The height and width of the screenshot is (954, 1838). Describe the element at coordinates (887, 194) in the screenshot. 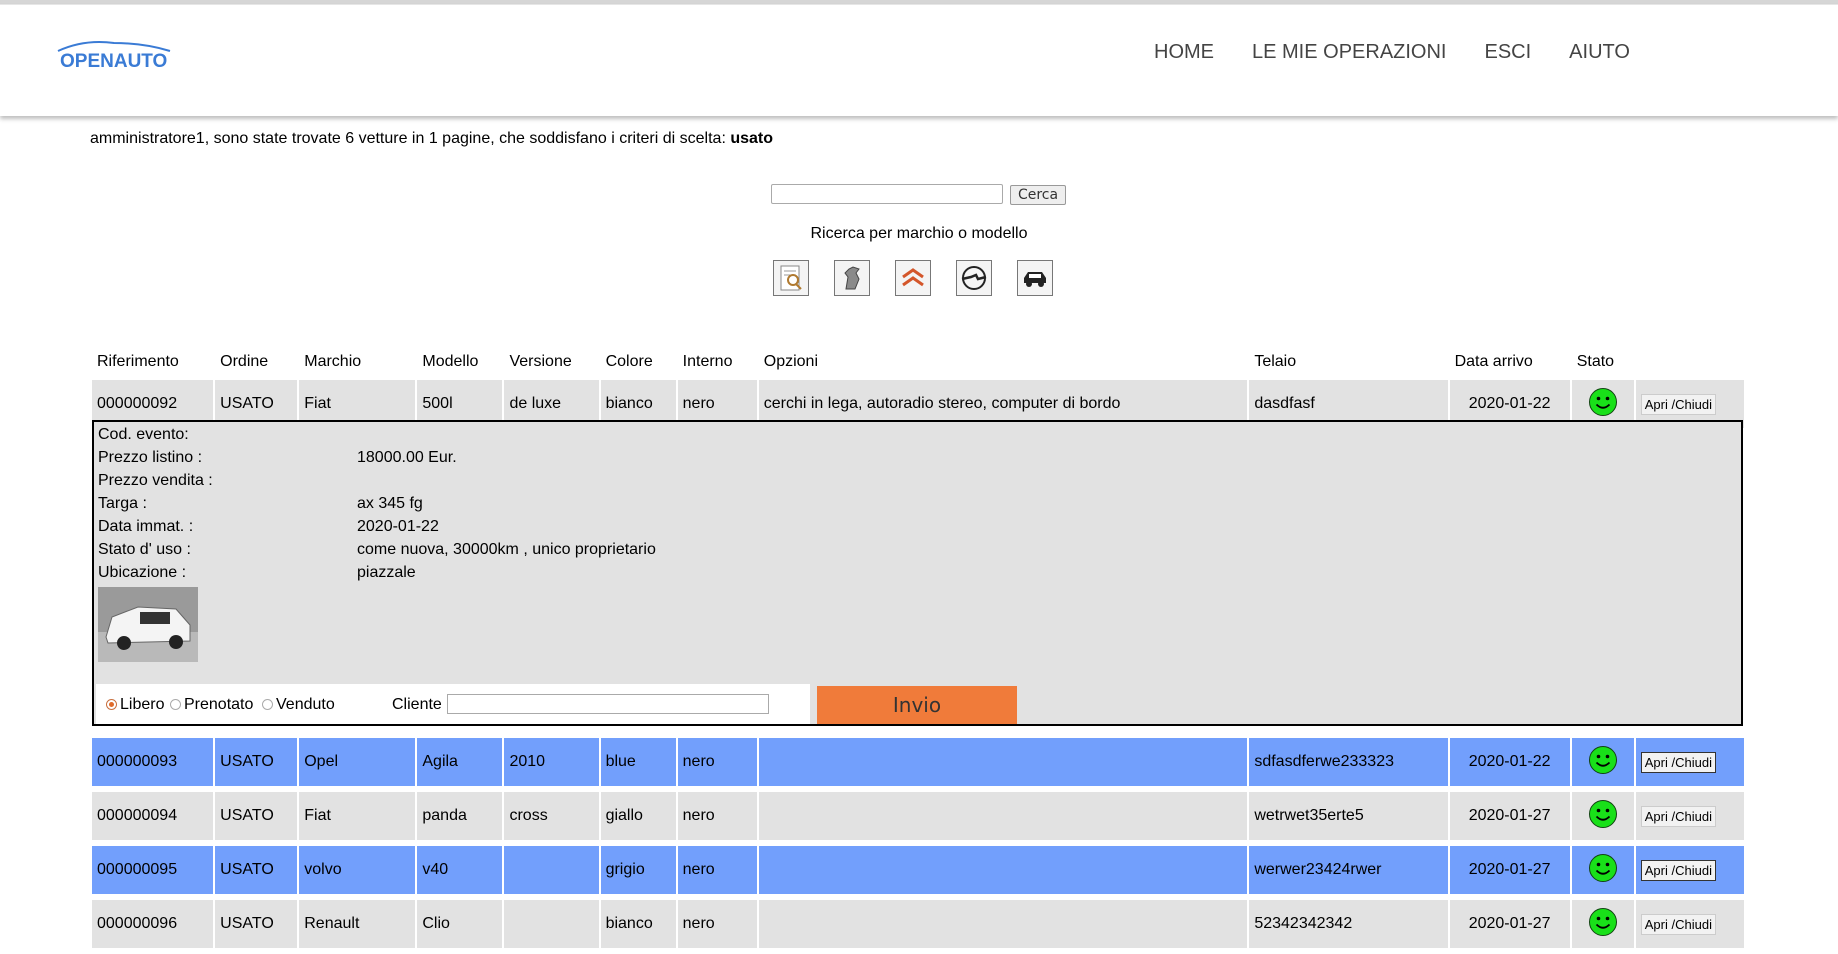

I see `search-input` at that location.